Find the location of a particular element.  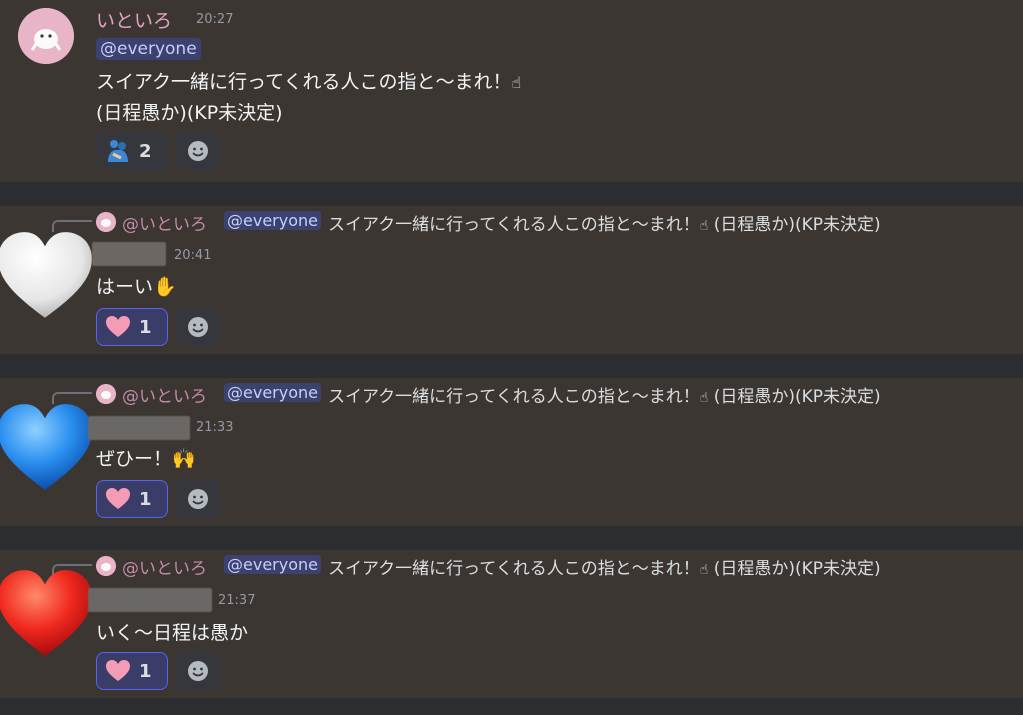

username: いといろ is located at coordinates (134, 19).